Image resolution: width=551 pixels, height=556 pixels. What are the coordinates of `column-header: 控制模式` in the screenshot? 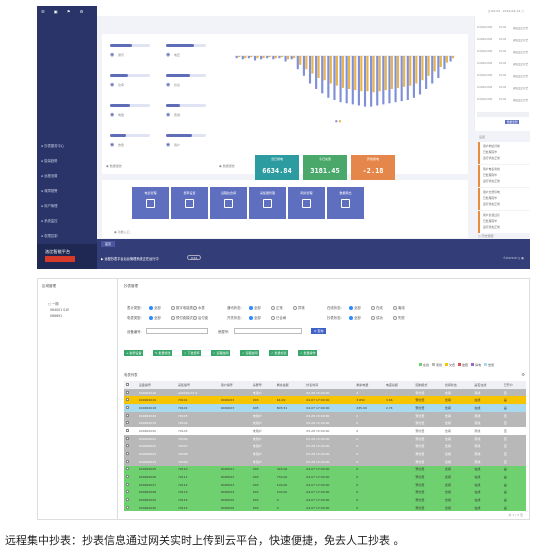 It's located at (428, 385).